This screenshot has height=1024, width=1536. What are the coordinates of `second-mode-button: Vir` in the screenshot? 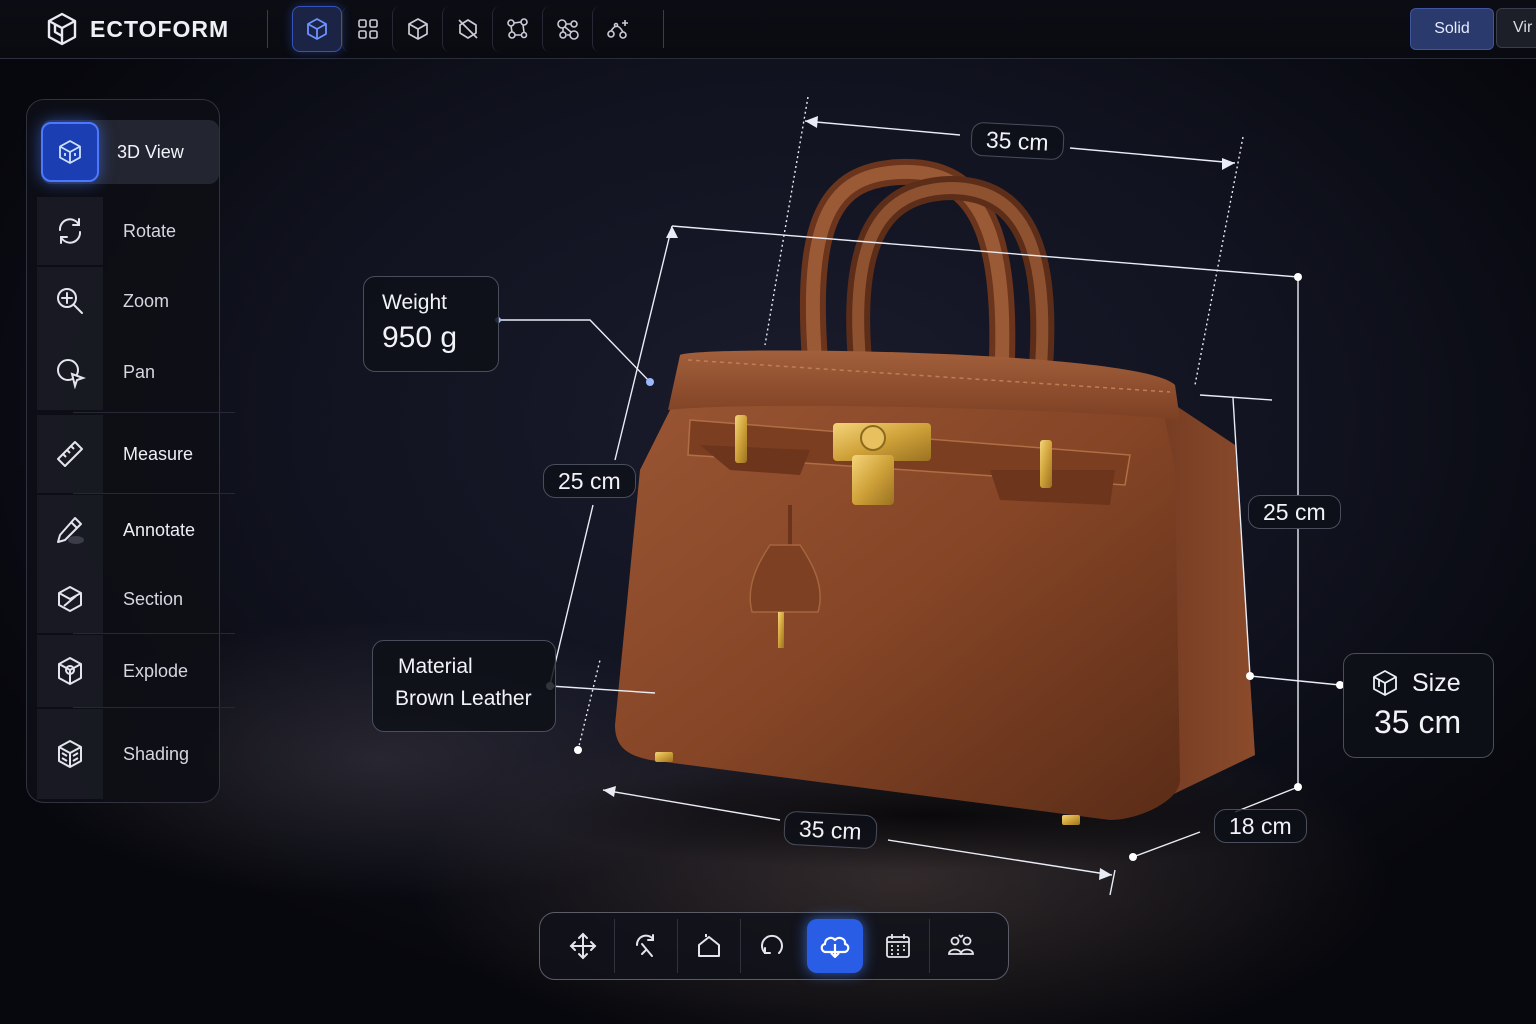 It's located at (1516, 28).